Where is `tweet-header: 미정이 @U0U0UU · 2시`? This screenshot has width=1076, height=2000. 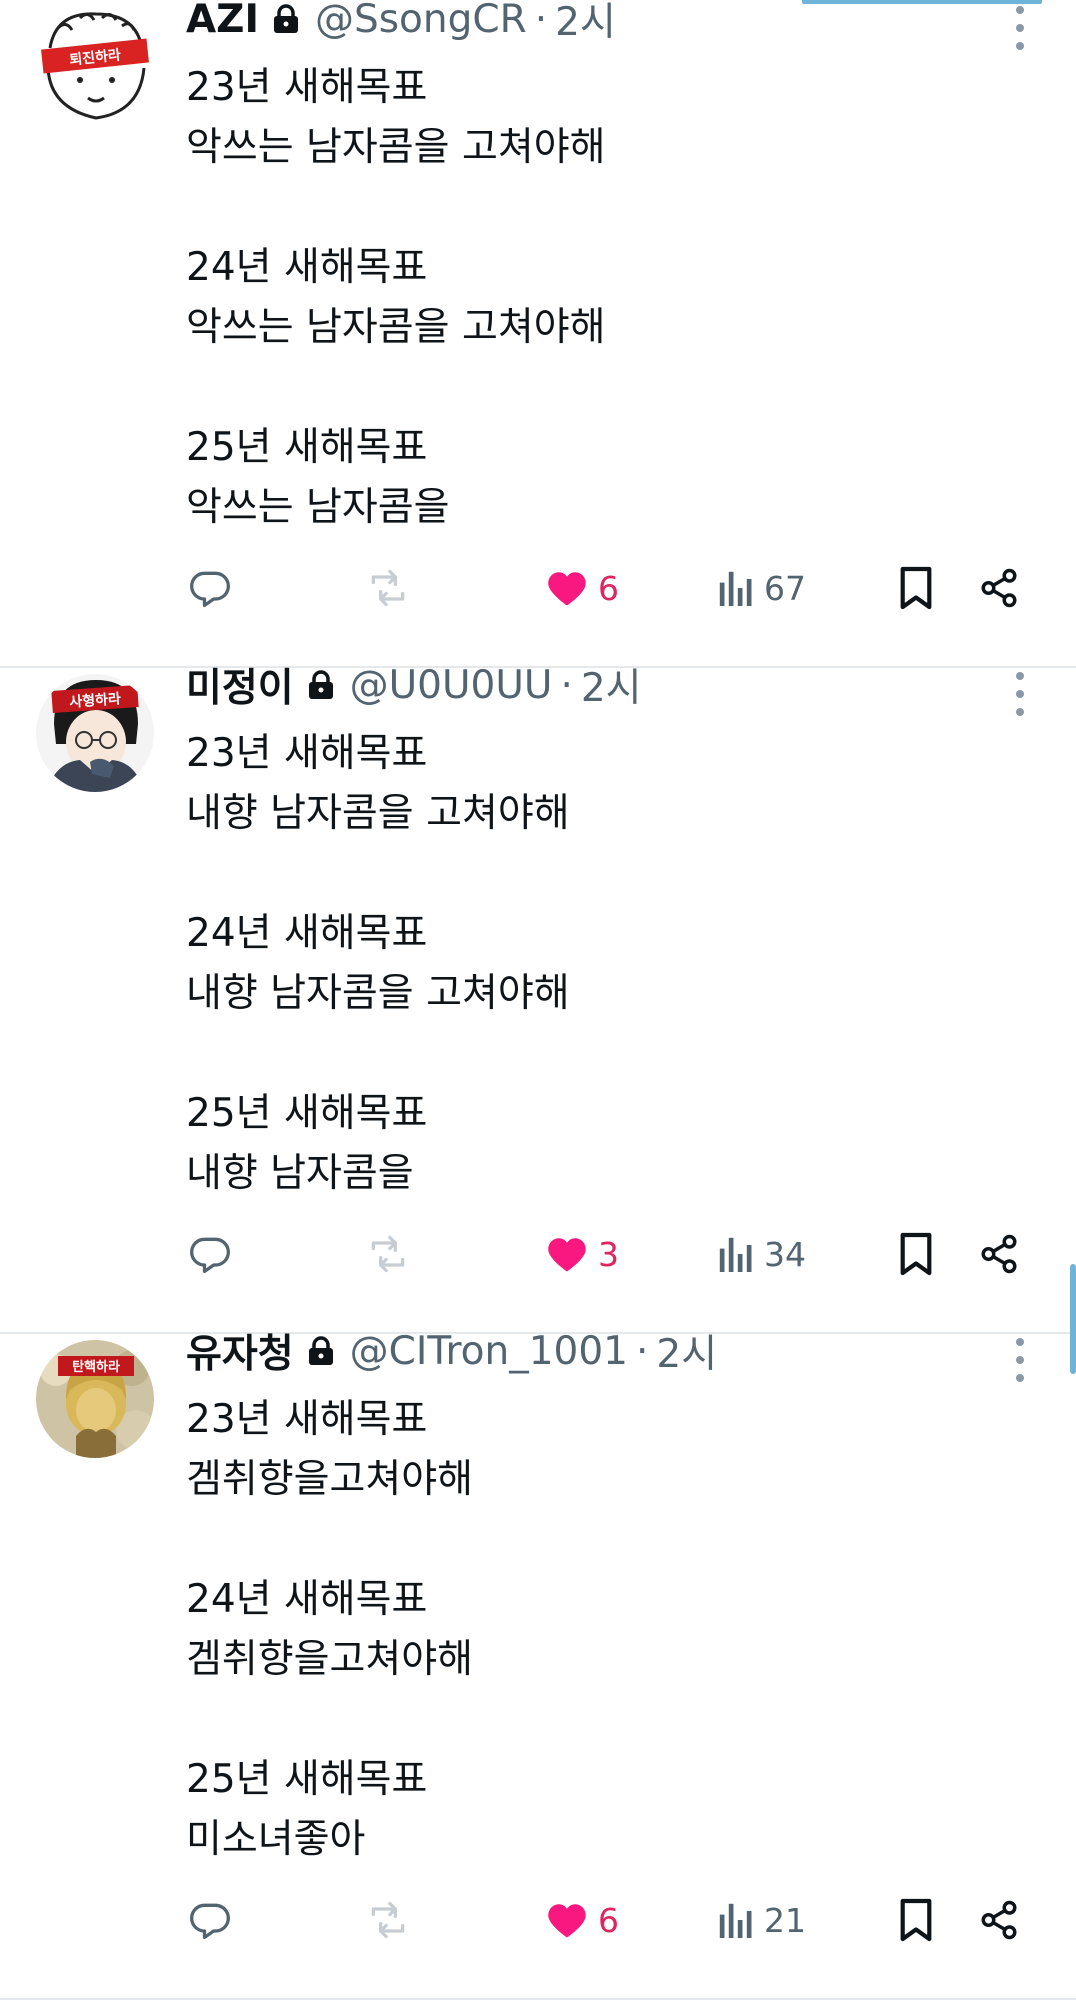 tweet-header: 미정이 @U0U0UU · 2시 is located at coordinates (414, 685).